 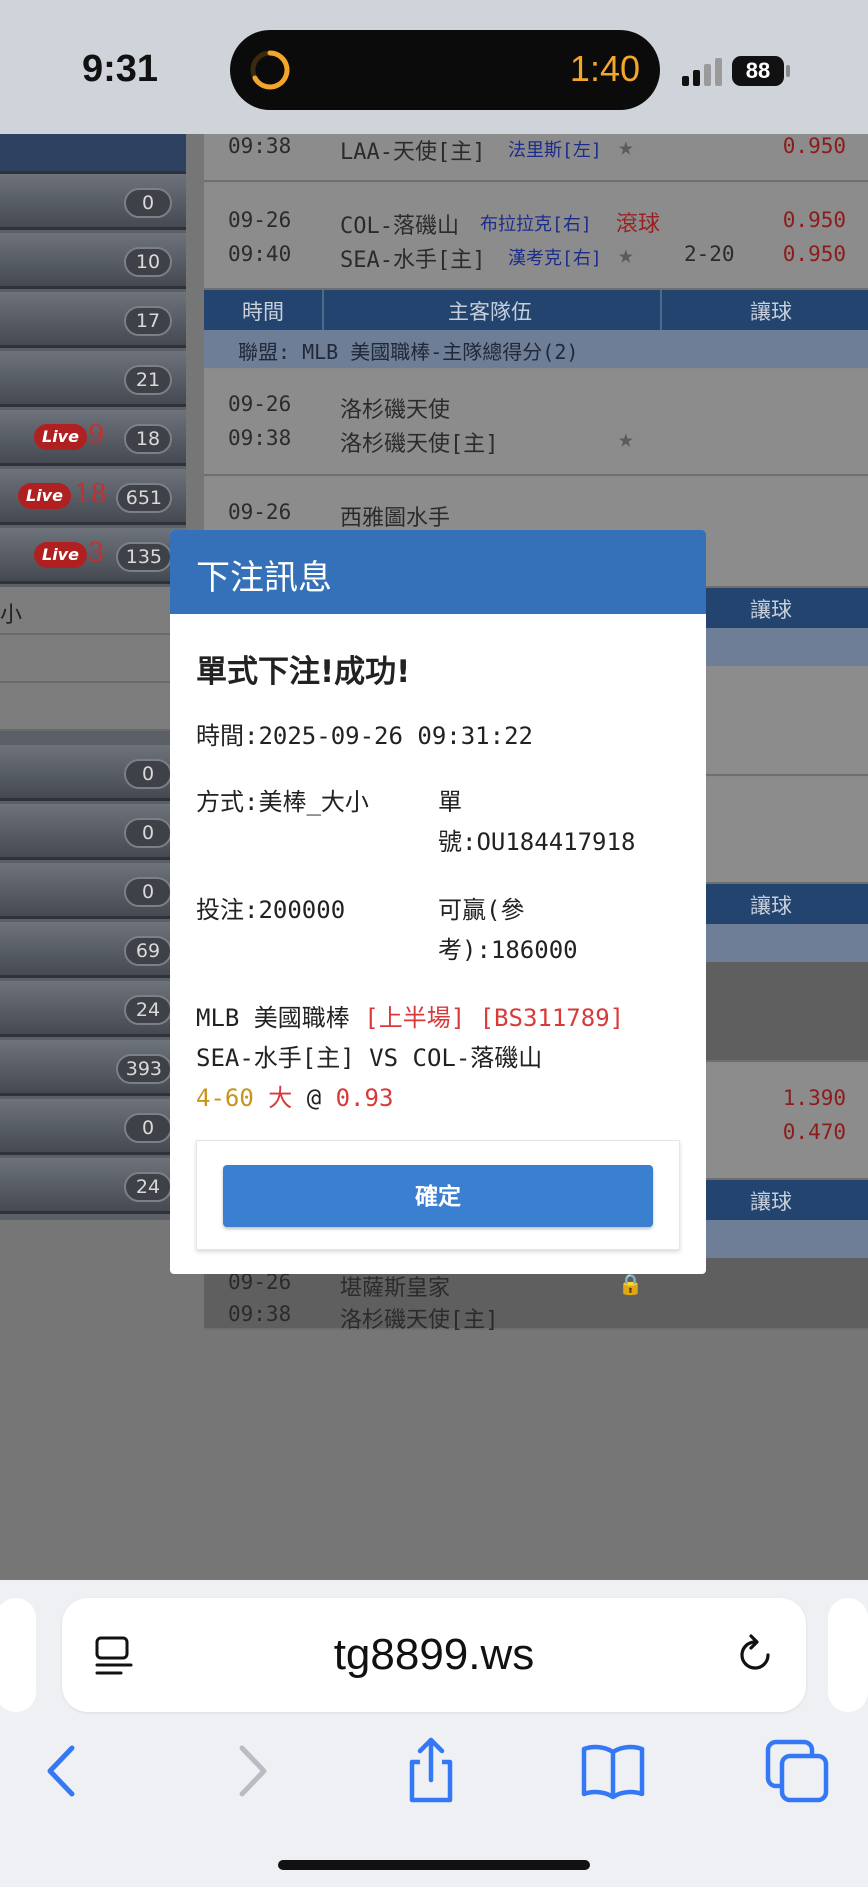 What do you see at coordinates (264, 578) in the screenshot?
I see `dialog-title: 下注訊息` at bounding box center [264, 578].